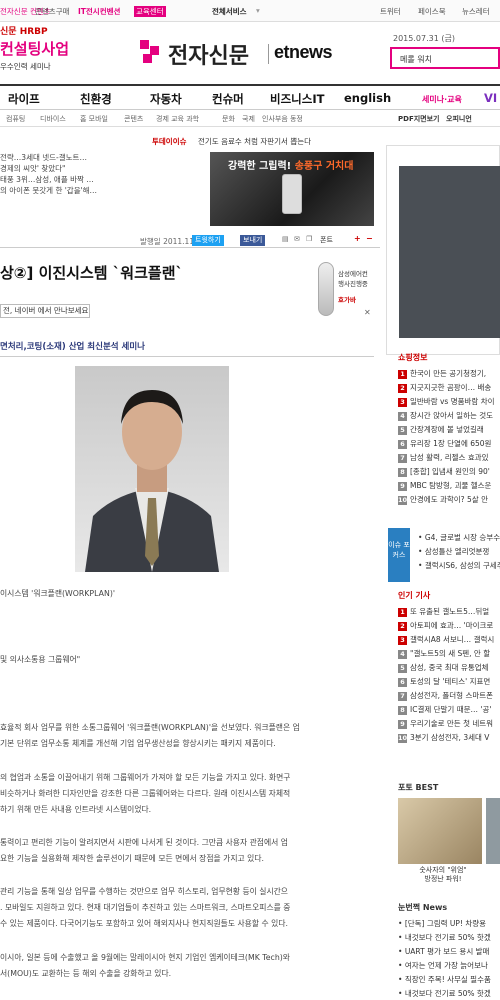  What do you see at coordinates (449, 695) in the screenshot?
I see `list-item: 7 삼성전자, 폴더형 스마트폰` at bounding box center [449, 695].